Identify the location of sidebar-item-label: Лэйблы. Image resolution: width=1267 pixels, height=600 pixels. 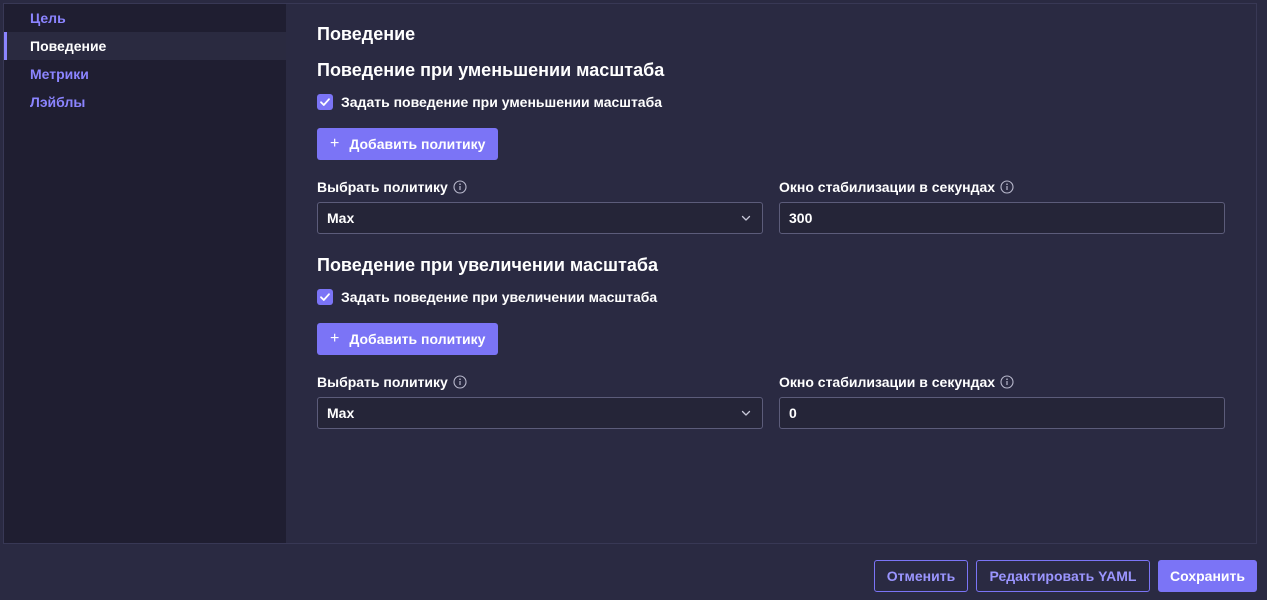
(58, 102).